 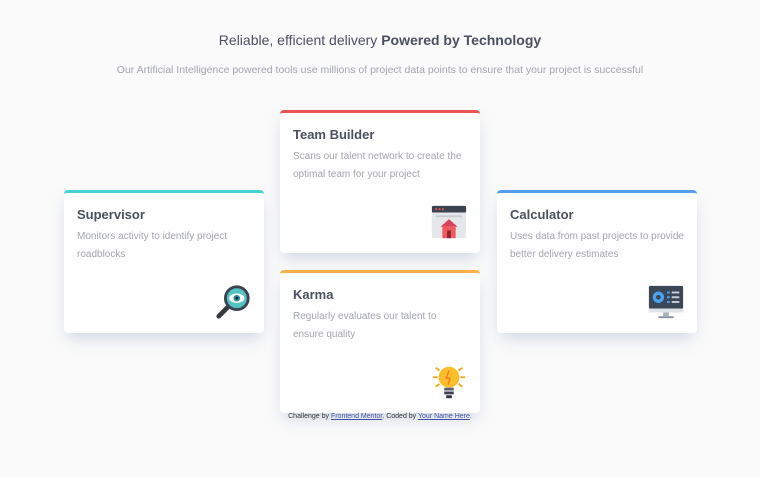 I want to click on card-title: Karma, so click(x=313, y=294).